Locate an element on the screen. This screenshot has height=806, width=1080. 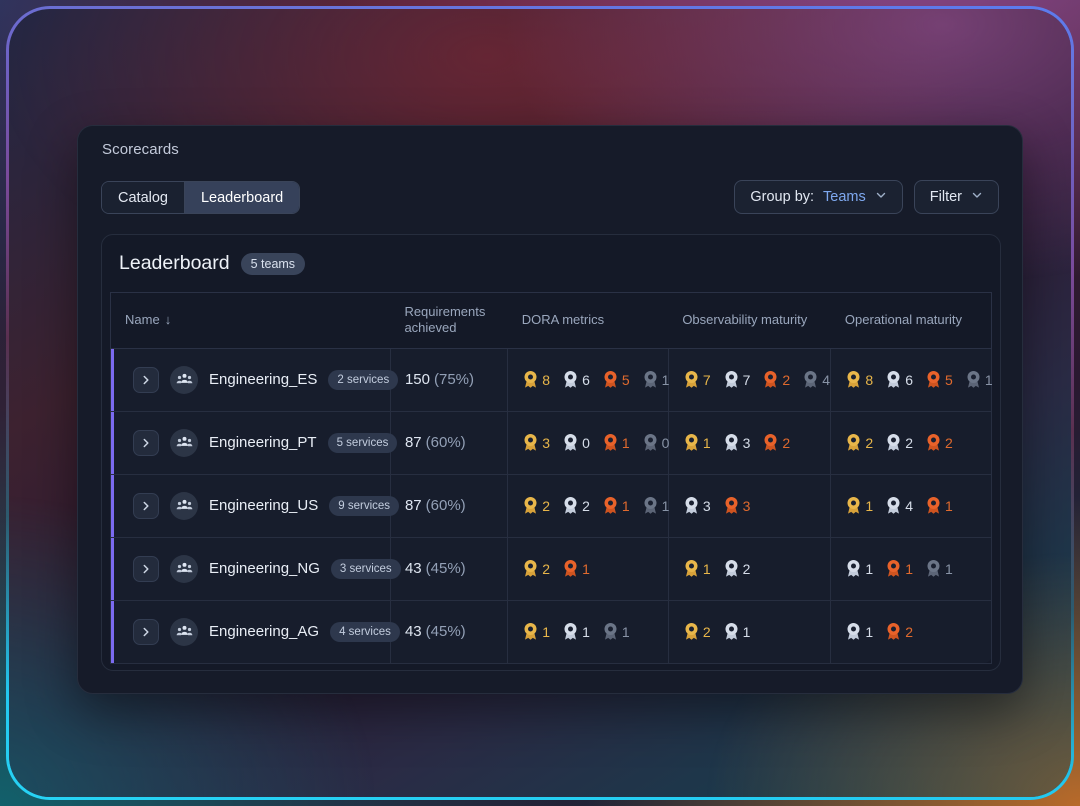
team-name: Engineering_US is located at coordinates (263, 505).